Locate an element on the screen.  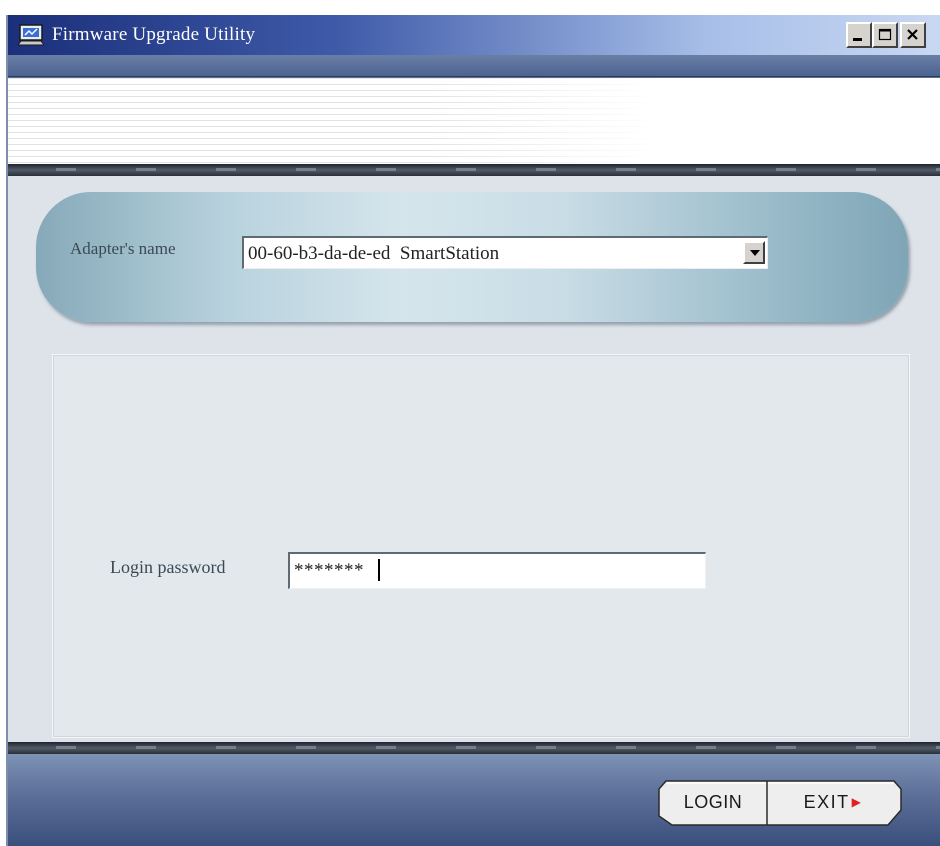
chevron-down-icon is located at coordinates (755, 253).